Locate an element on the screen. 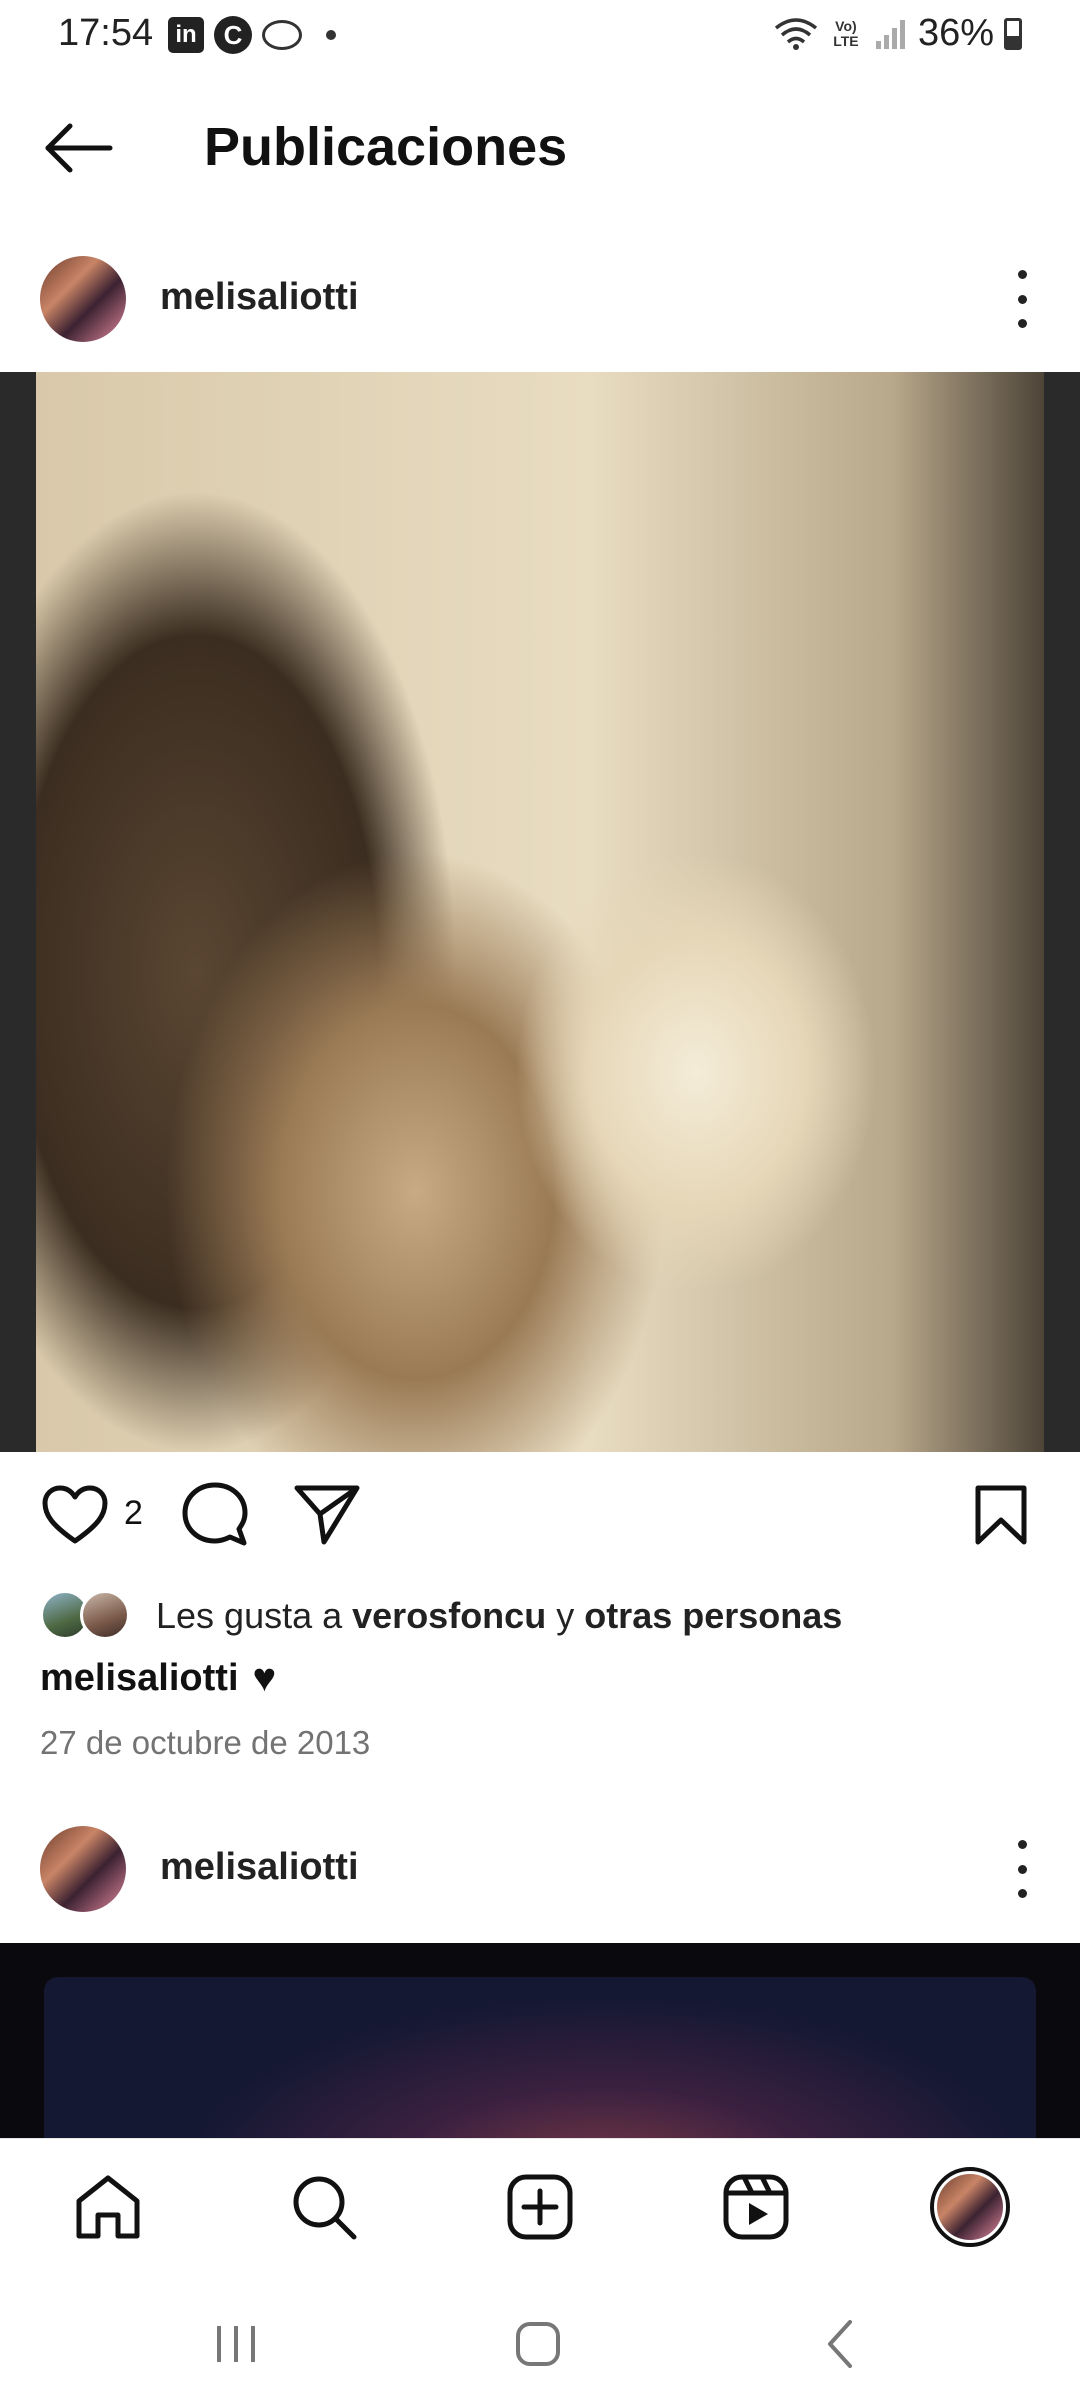  system-nav is located at coordinates (540, 2341).